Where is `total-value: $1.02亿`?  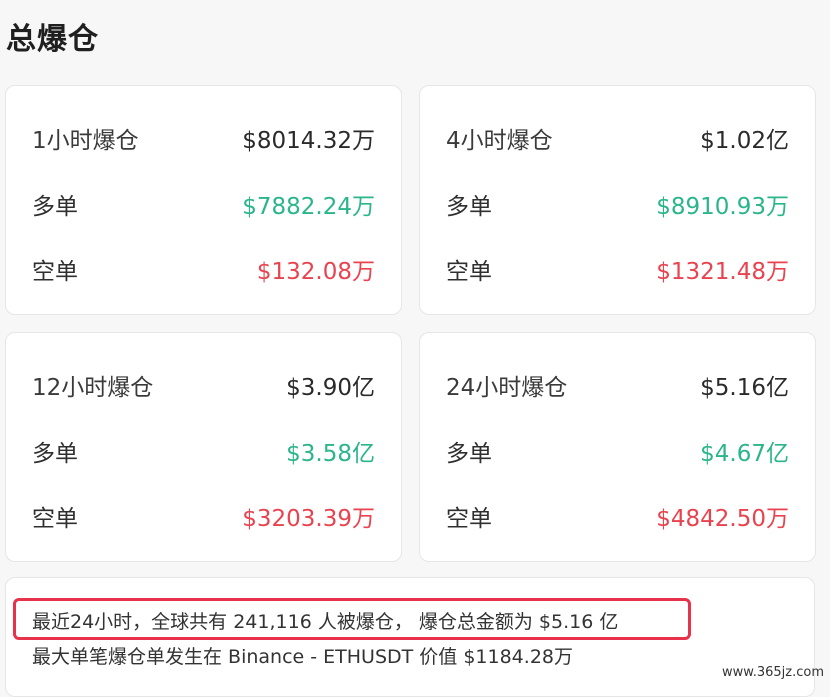 total-value: $1.02亿 is located at coordinates (744, 141).